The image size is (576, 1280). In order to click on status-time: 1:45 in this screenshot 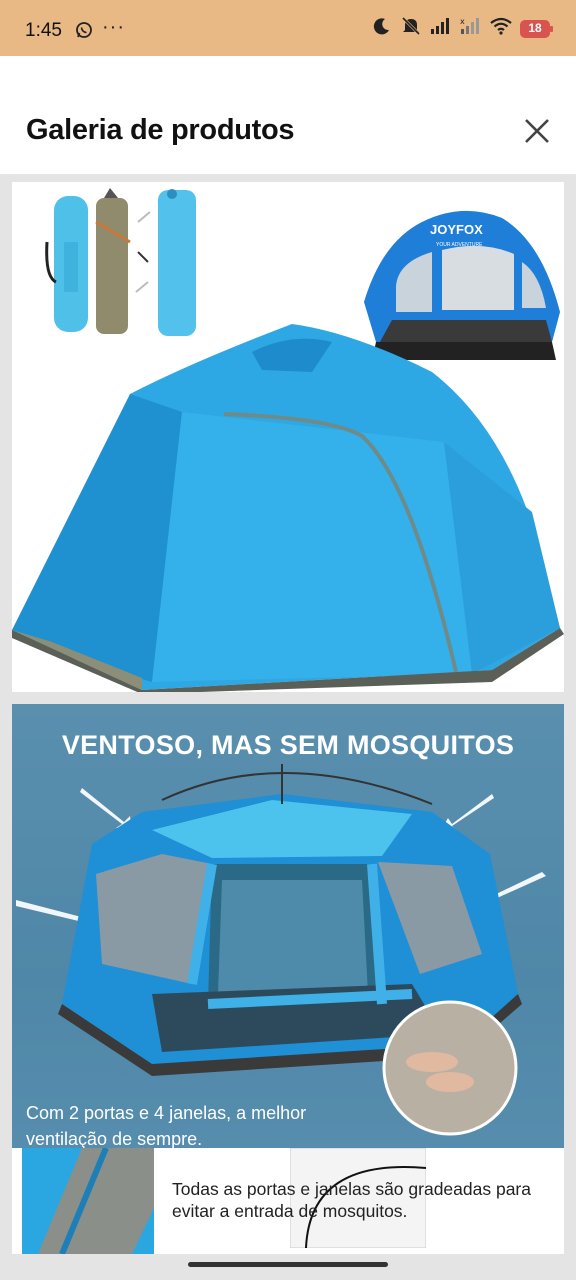, I will do `click(43, 30)`.